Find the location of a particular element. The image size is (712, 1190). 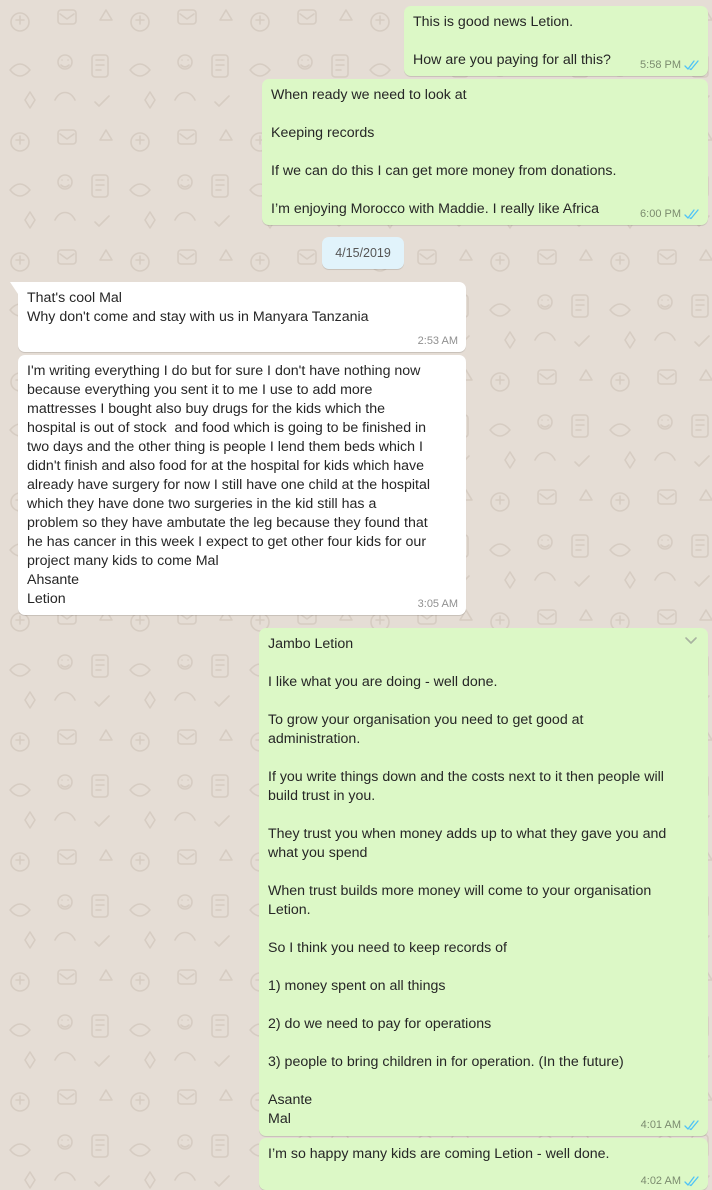

message-meta: 2:53 AM is located at coordinates (438, 341).